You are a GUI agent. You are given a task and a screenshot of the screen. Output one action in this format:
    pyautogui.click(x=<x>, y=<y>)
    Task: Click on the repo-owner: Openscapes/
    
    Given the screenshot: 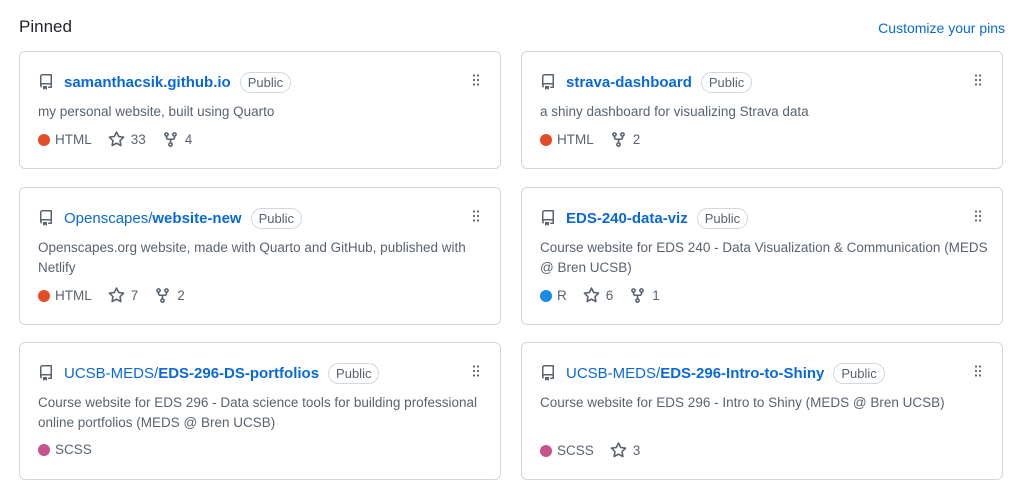 What is the action you would take?
    pyautogui.click(x=108, y=218)
    